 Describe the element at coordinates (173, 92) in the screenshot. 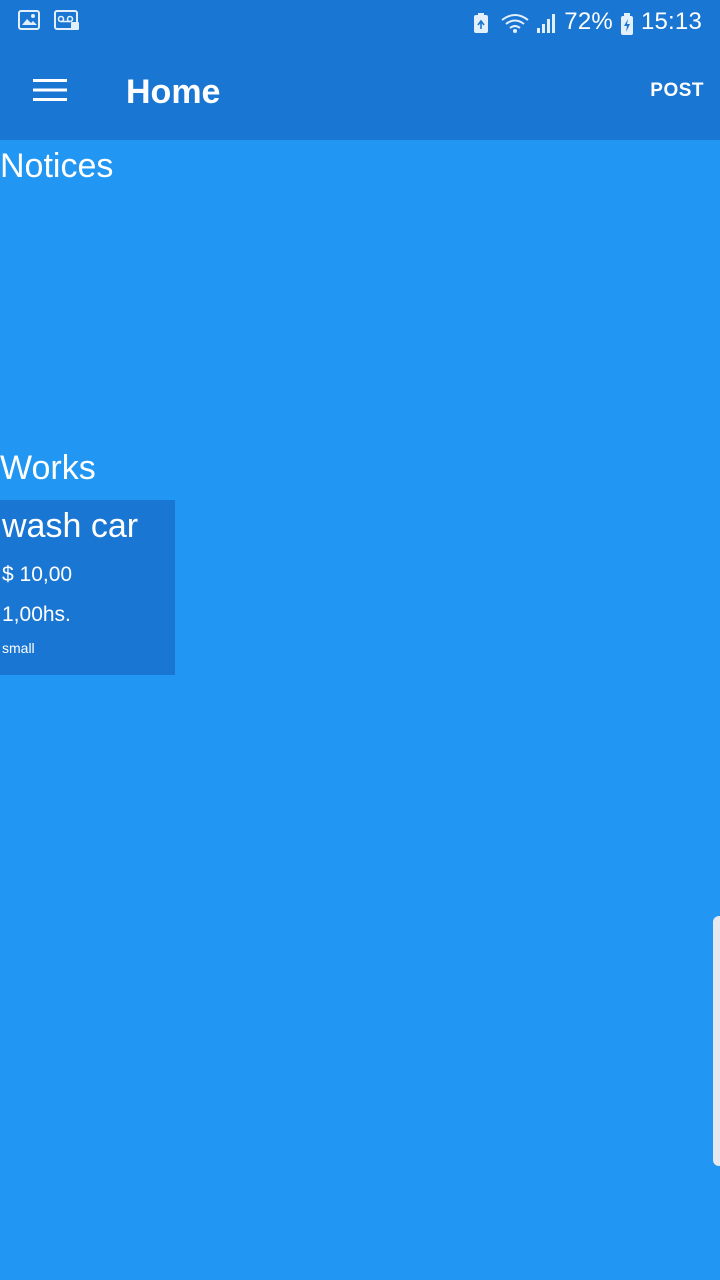

I see `page-title: Home` at that location.